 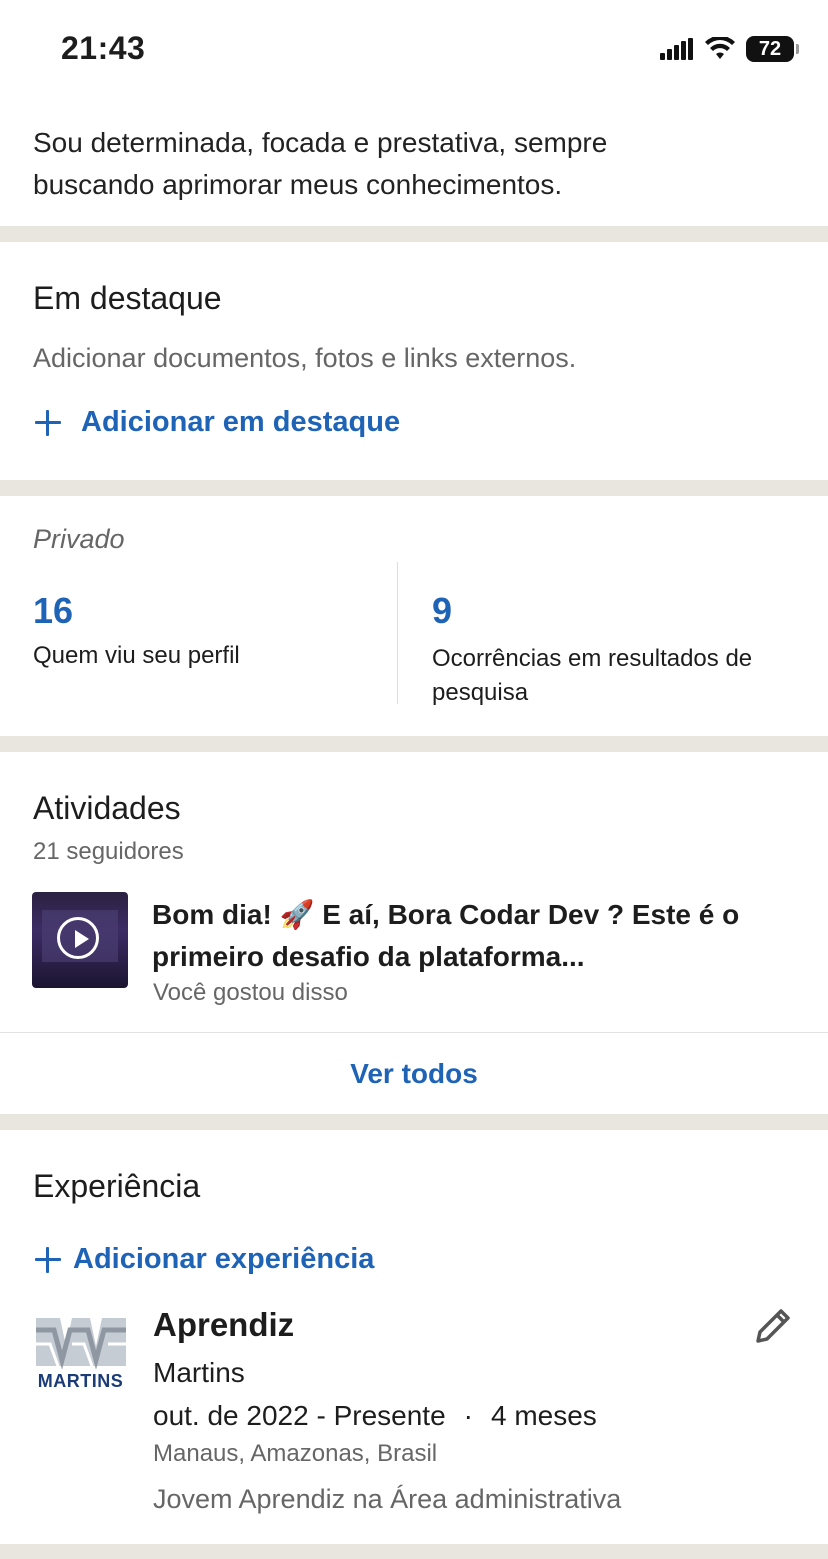 I want to click on profile-views-count: 16, so click(x=53, y=610).